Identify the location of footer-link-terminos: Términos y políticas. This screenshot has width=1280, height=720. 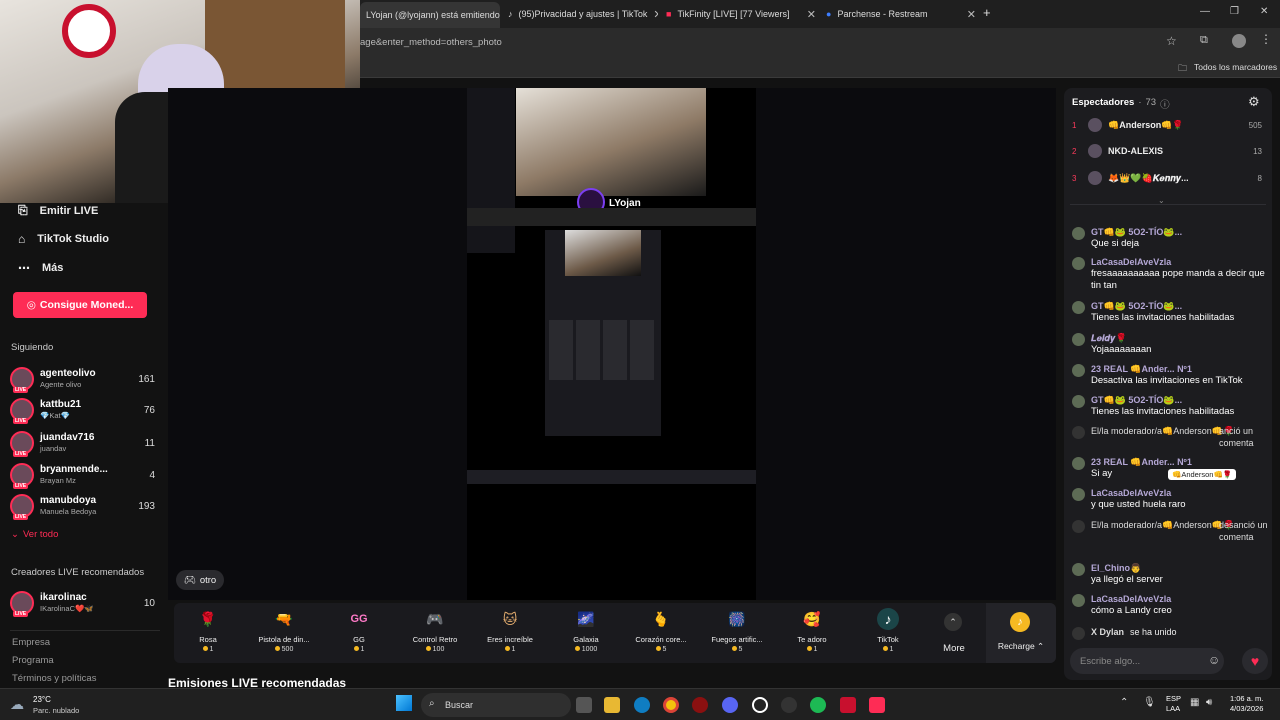
(54, 678).